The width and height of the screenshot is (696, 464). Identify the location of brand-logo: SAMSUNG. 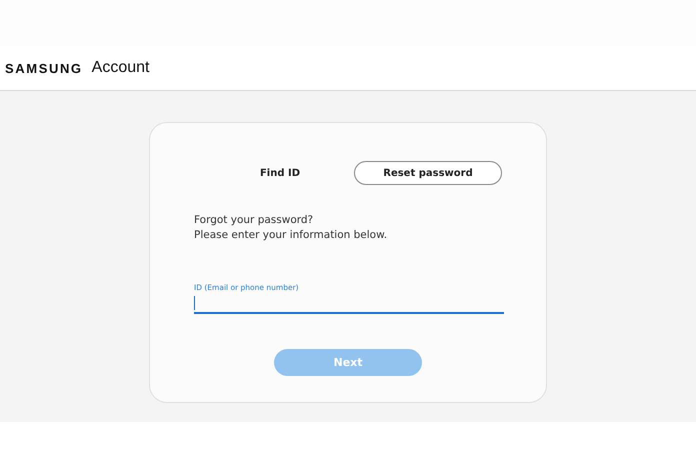
(44, 68).